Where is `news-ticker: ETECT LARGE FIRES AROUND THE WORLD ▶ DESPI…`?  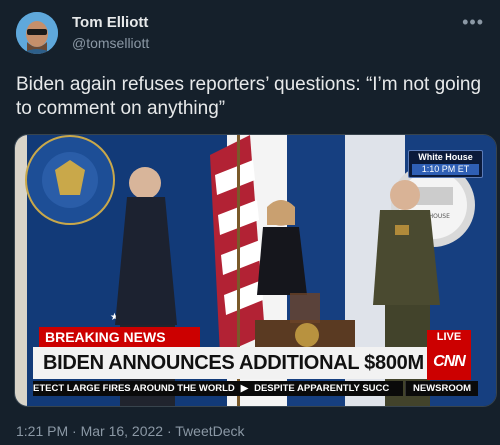
news-ticker: ETECT LARGE FIRES AROUND THE WORLD ▶ DESPI… is located at coordinates (218, 388).